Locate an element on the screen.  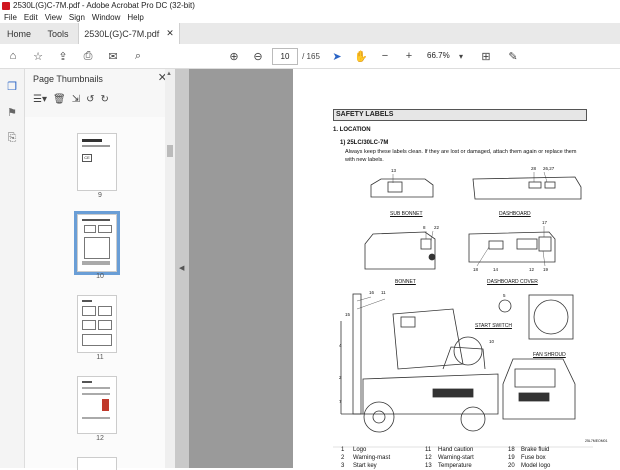
caption-sub-bonnet: SUB BONNET is located at coordinates (406, 214).